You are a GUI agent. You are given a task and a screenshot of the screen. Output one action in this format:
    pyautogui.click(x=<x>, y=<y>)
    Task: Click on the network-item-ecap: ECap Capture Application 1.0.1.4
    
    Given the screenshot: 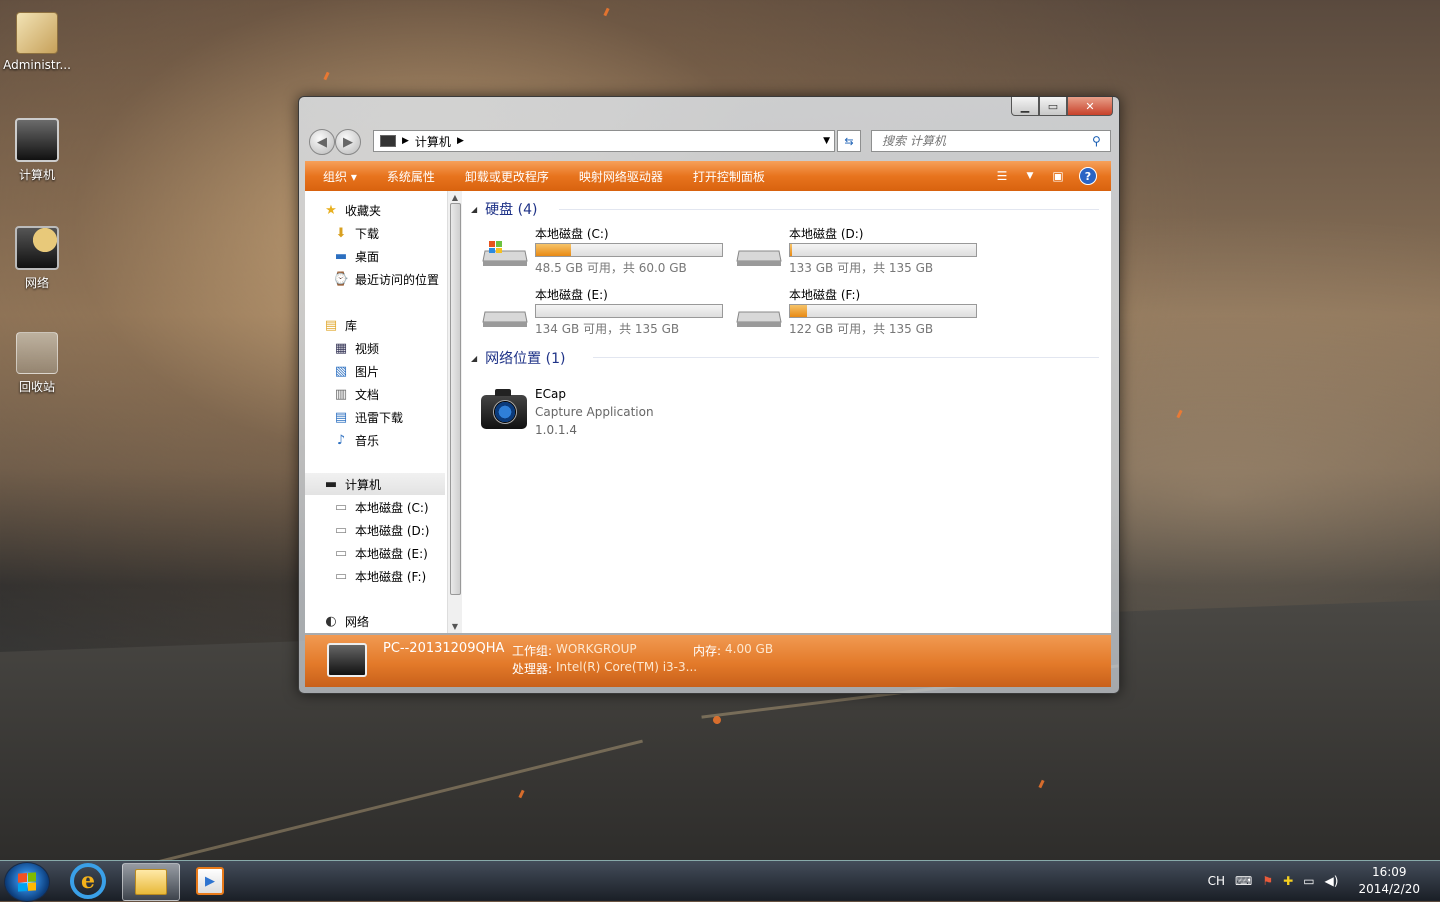 What is the action you would take?
    pyautogui.click(x=611, y=417)
    